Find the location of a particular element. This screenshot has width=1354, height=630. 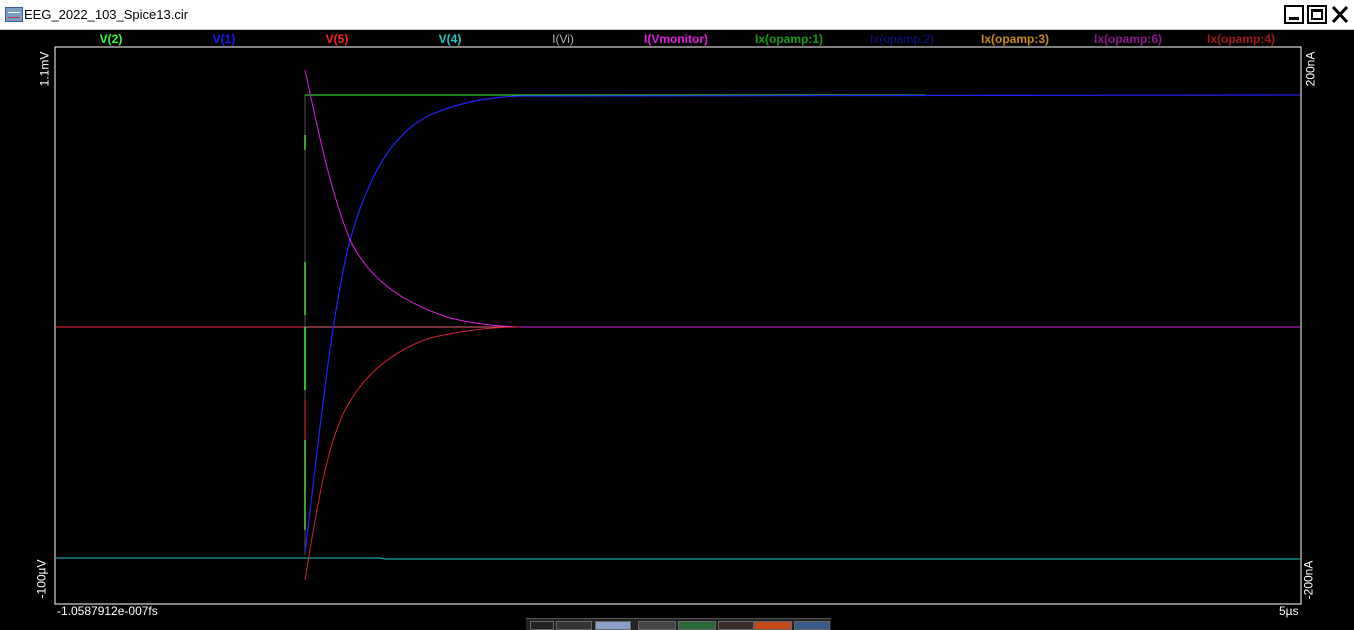

y-left-bottom-label: -100µV is located at coordinates (41, 579).